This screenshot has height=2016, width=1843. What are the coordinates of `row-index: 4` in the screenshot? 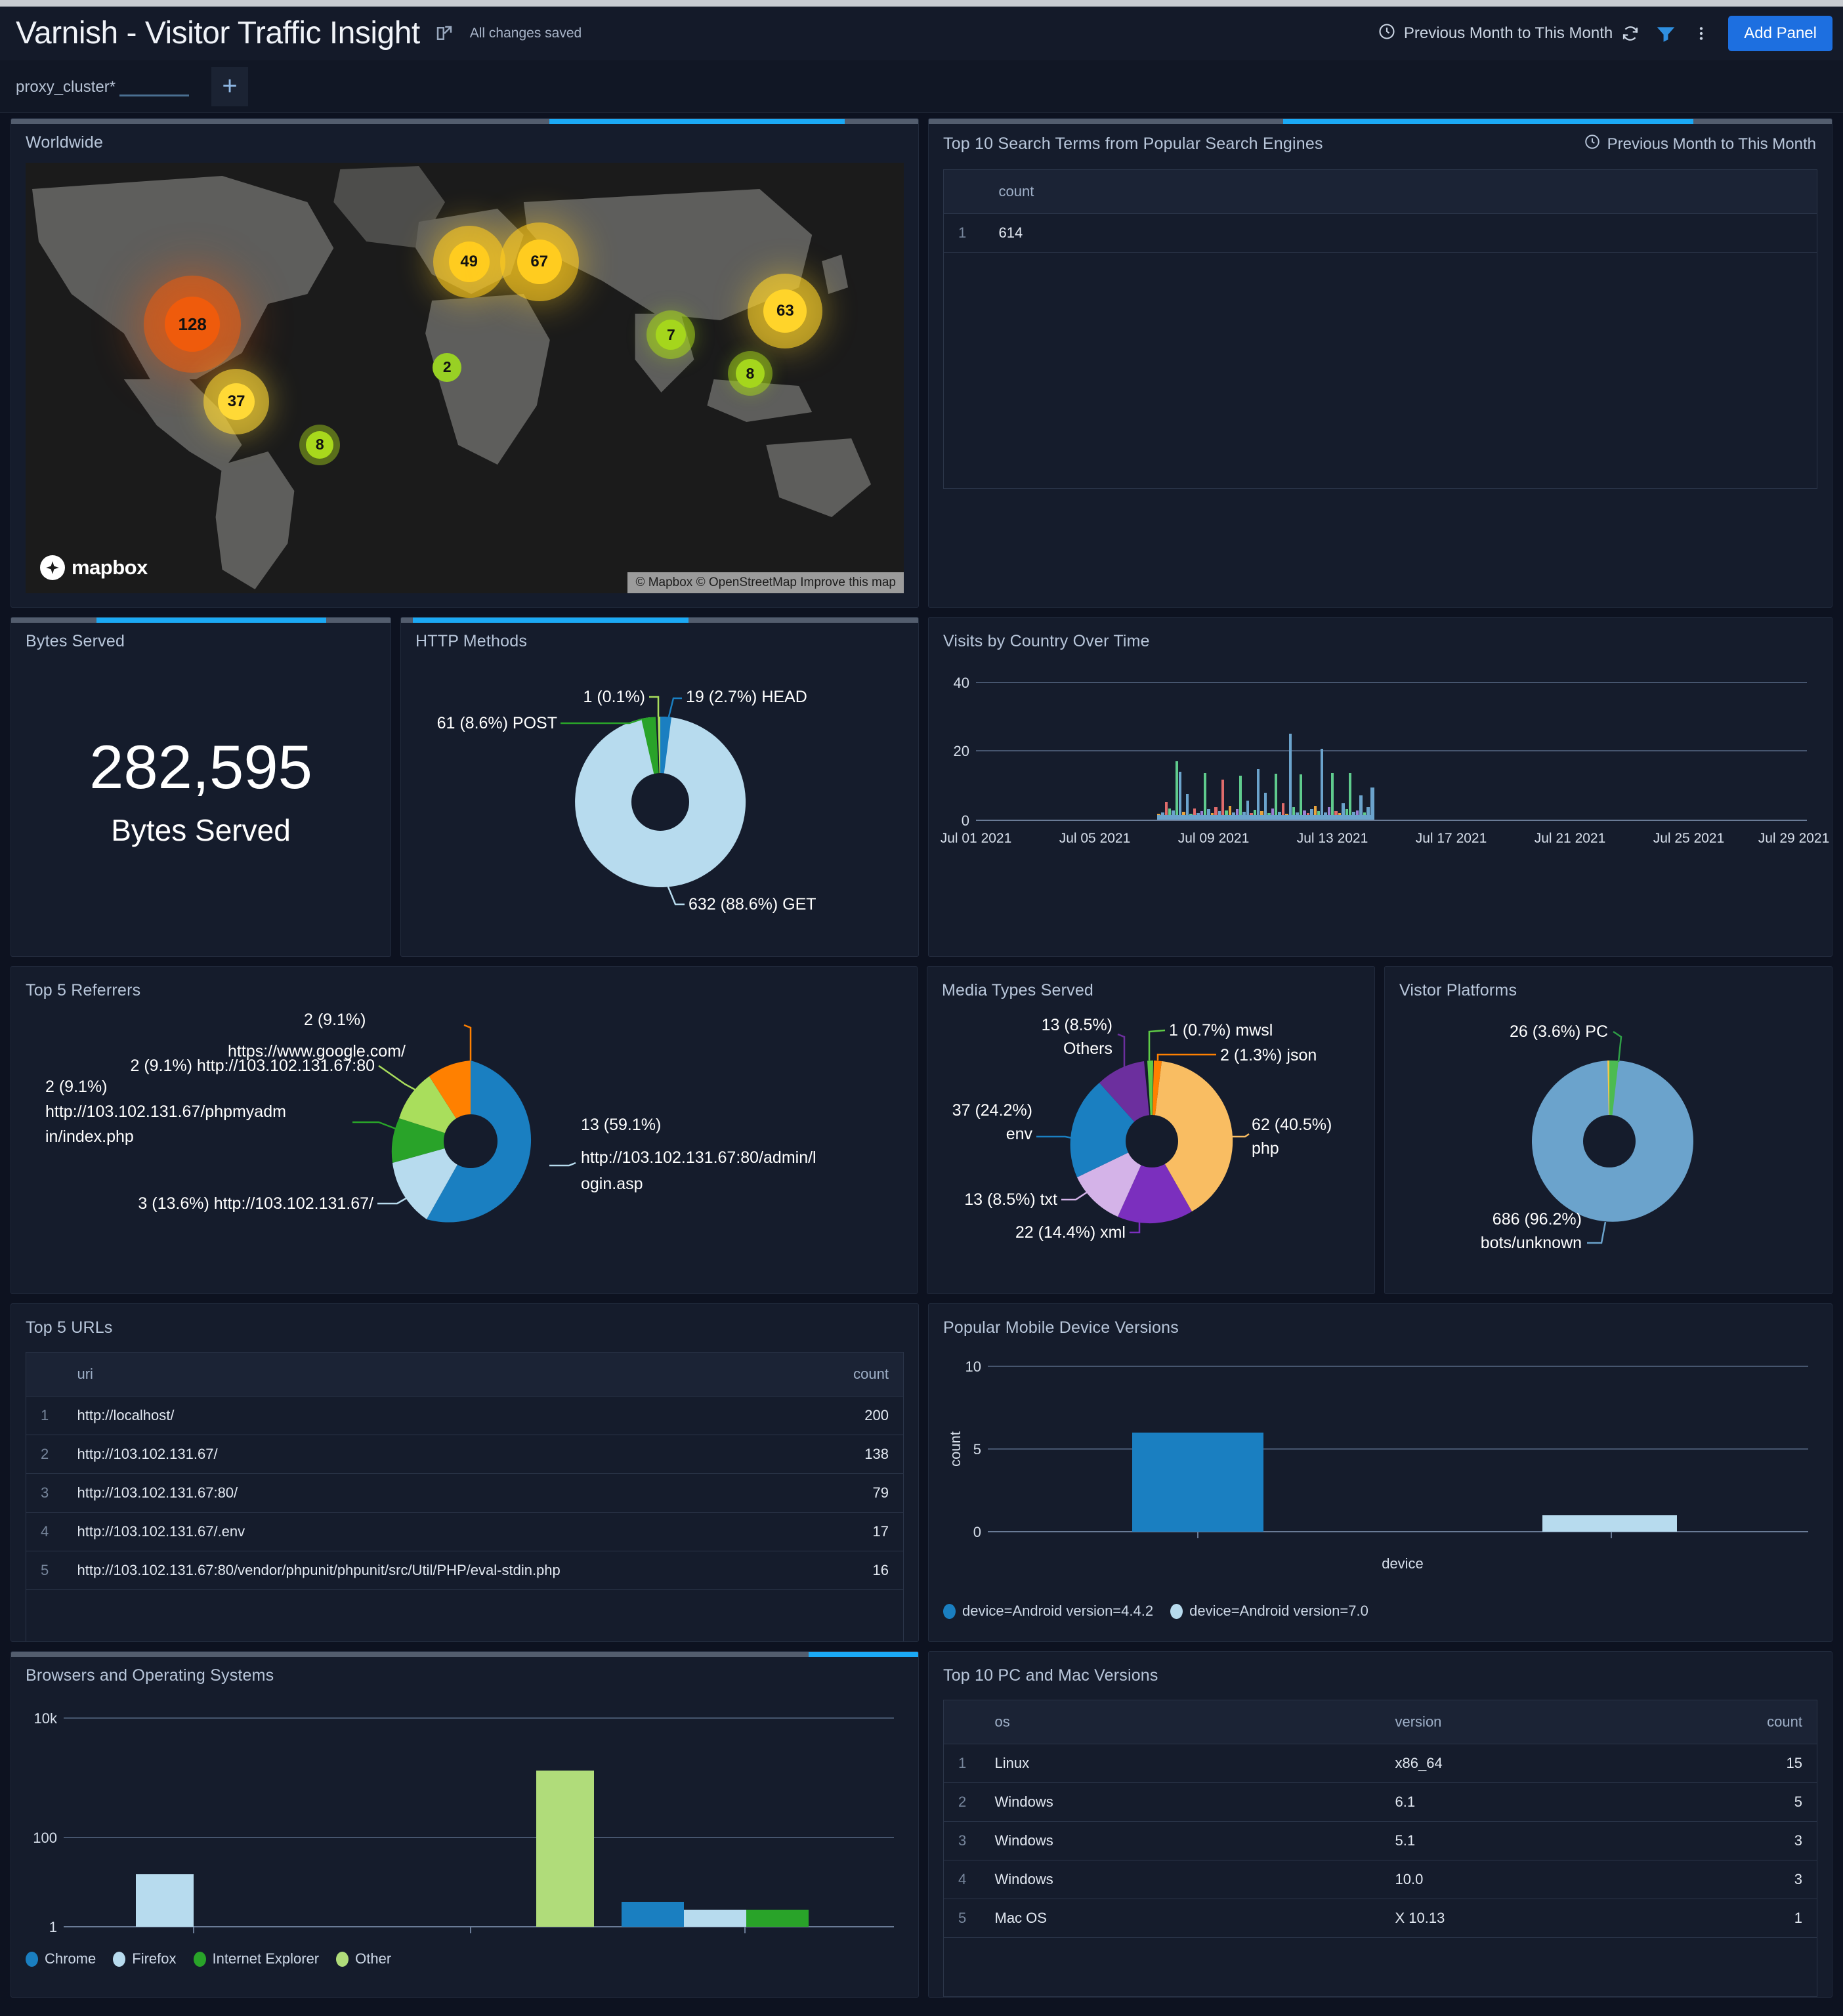 It's located at (962, 1879).